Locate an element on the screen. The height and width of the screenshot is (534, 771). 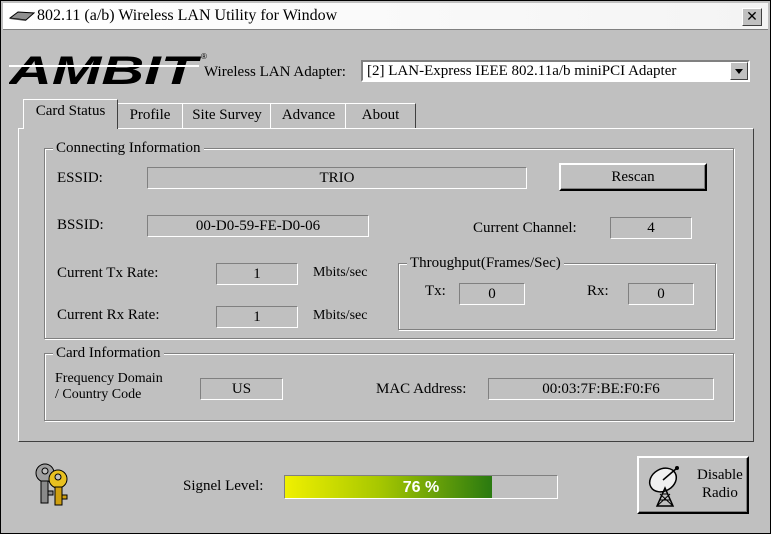
mac-address-field: 00:03:7F:BE:F0:F6 is located at coordinates (601, 389).